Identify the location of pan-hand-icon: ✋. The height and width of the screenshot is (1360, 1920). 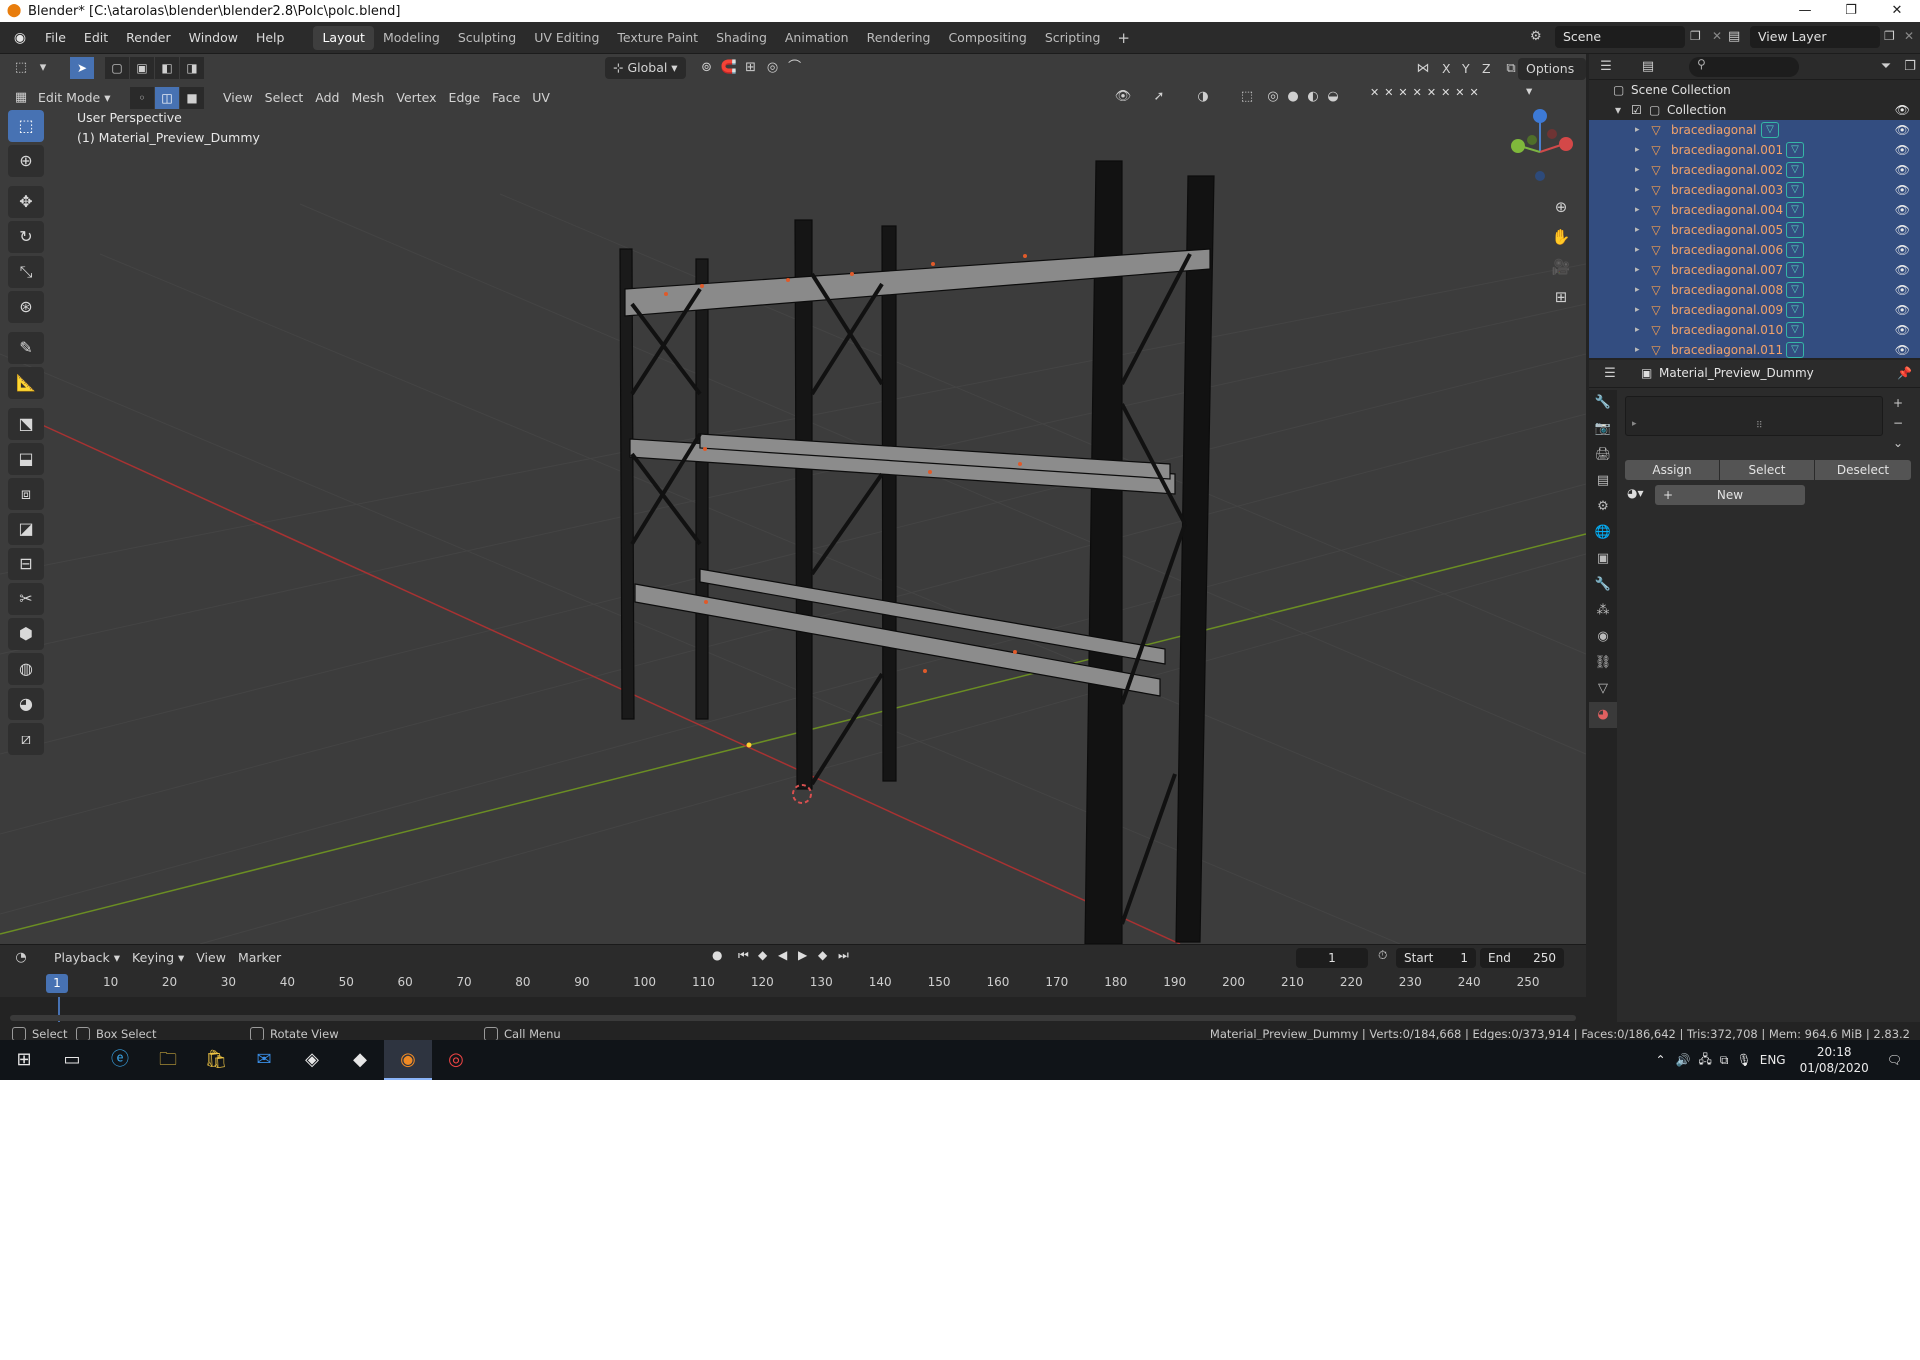
(1561, 237).